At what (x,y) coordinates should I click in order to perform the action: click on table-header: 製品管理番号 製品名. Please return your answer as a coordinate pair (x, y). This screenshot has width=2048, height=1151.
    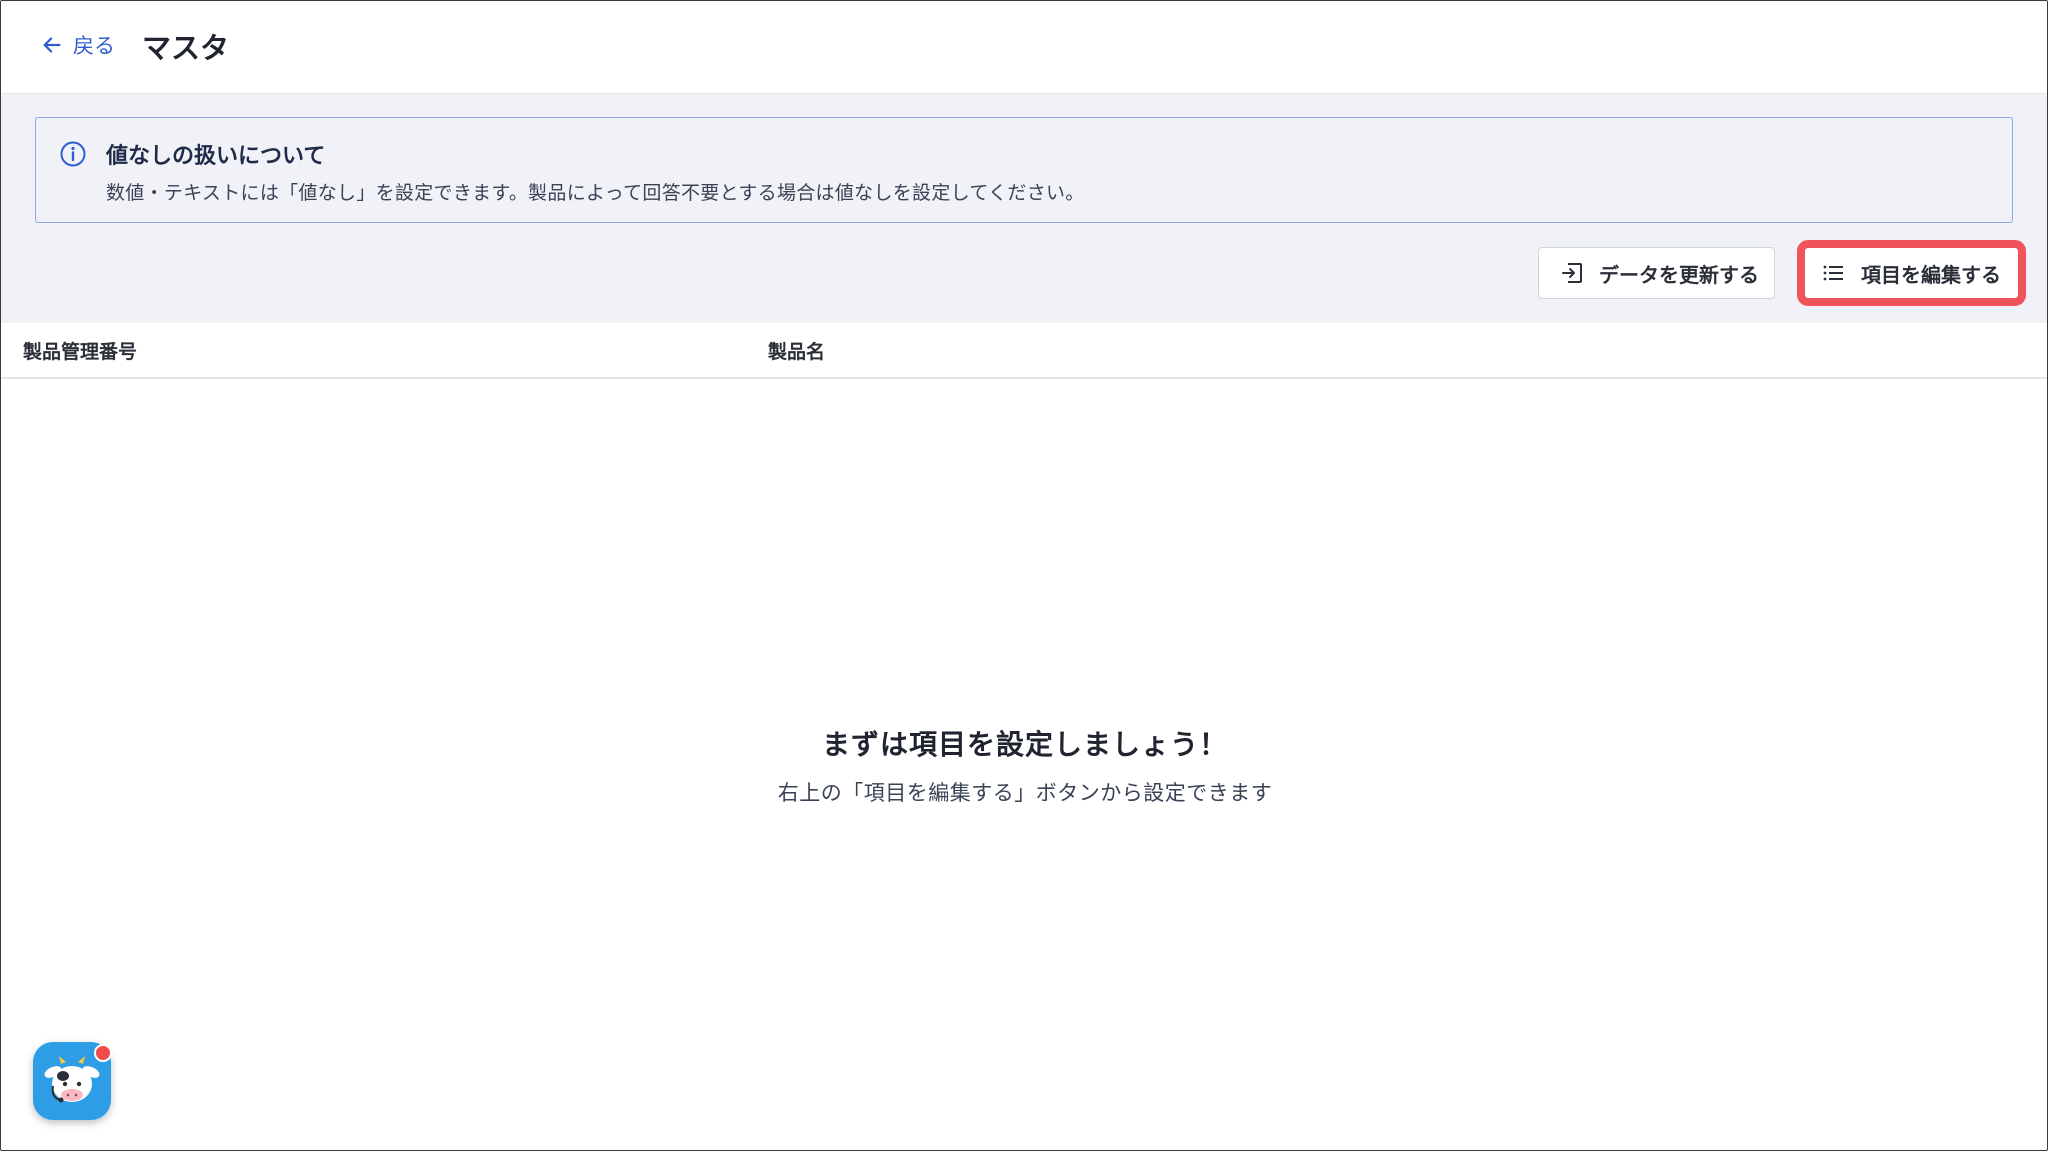
    Looking at the image, I should click on (1024, 351).